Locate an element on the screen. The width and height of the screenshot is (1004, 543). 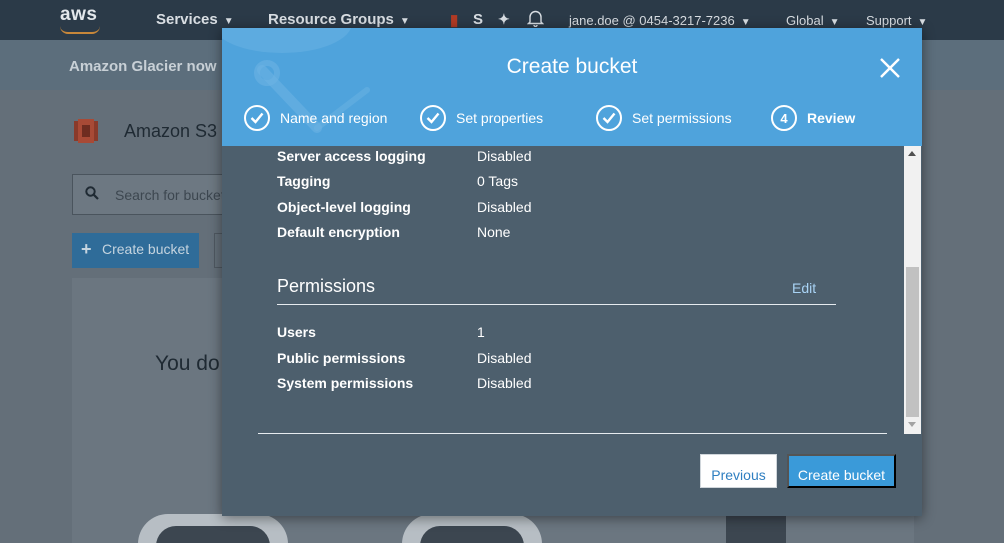
plus-icon: + is located at coordinates (86, 249).